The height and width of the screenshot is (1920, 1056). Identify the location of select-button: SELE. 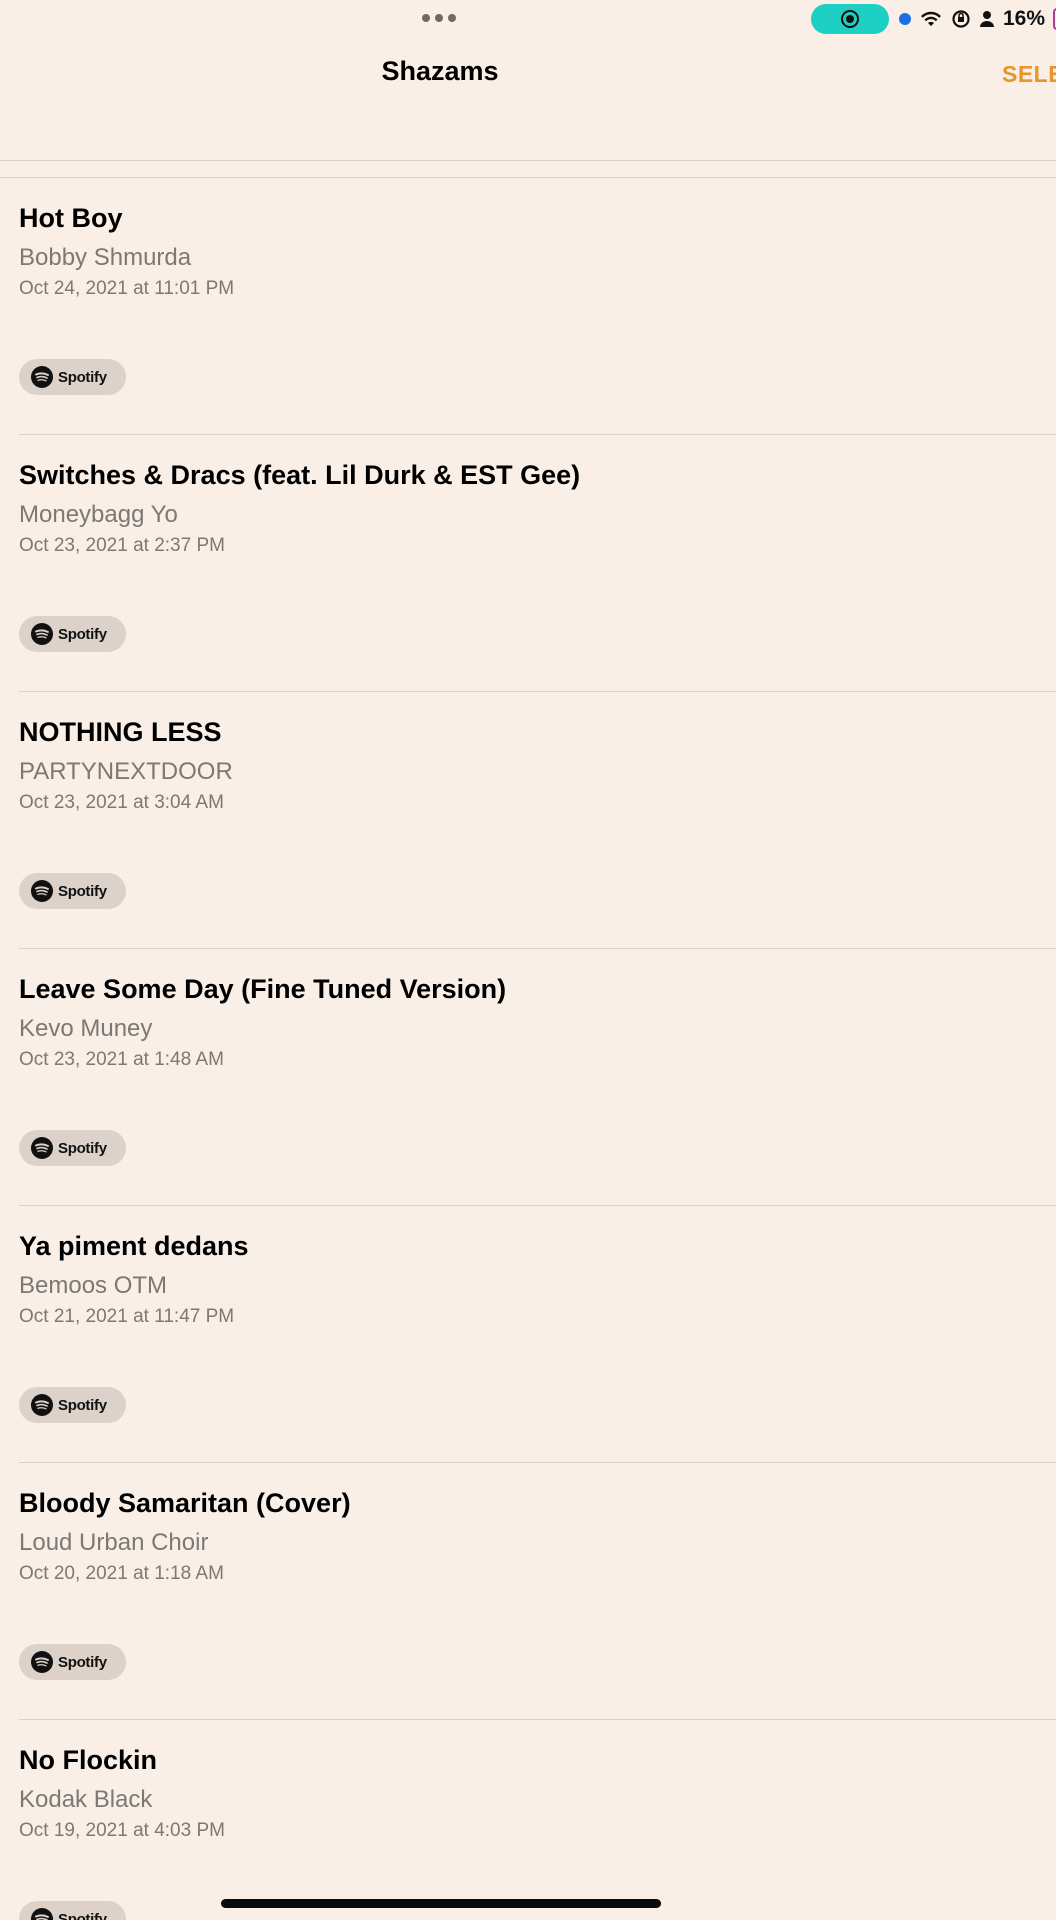
(1029, 74).